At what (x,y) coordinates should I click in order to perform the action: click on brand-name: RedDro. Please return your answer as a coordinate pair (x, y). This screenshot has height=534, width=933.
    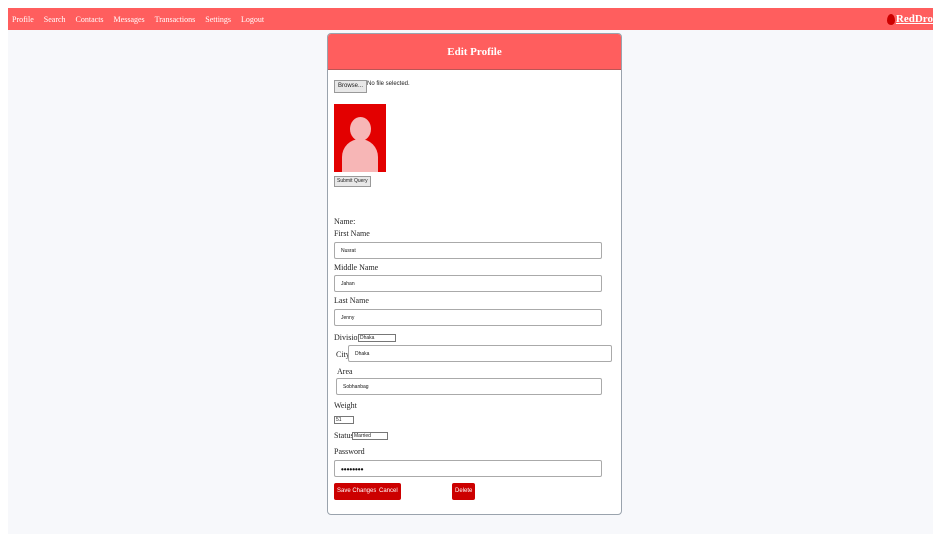
    Looking at the image, I should click on (914, 19).